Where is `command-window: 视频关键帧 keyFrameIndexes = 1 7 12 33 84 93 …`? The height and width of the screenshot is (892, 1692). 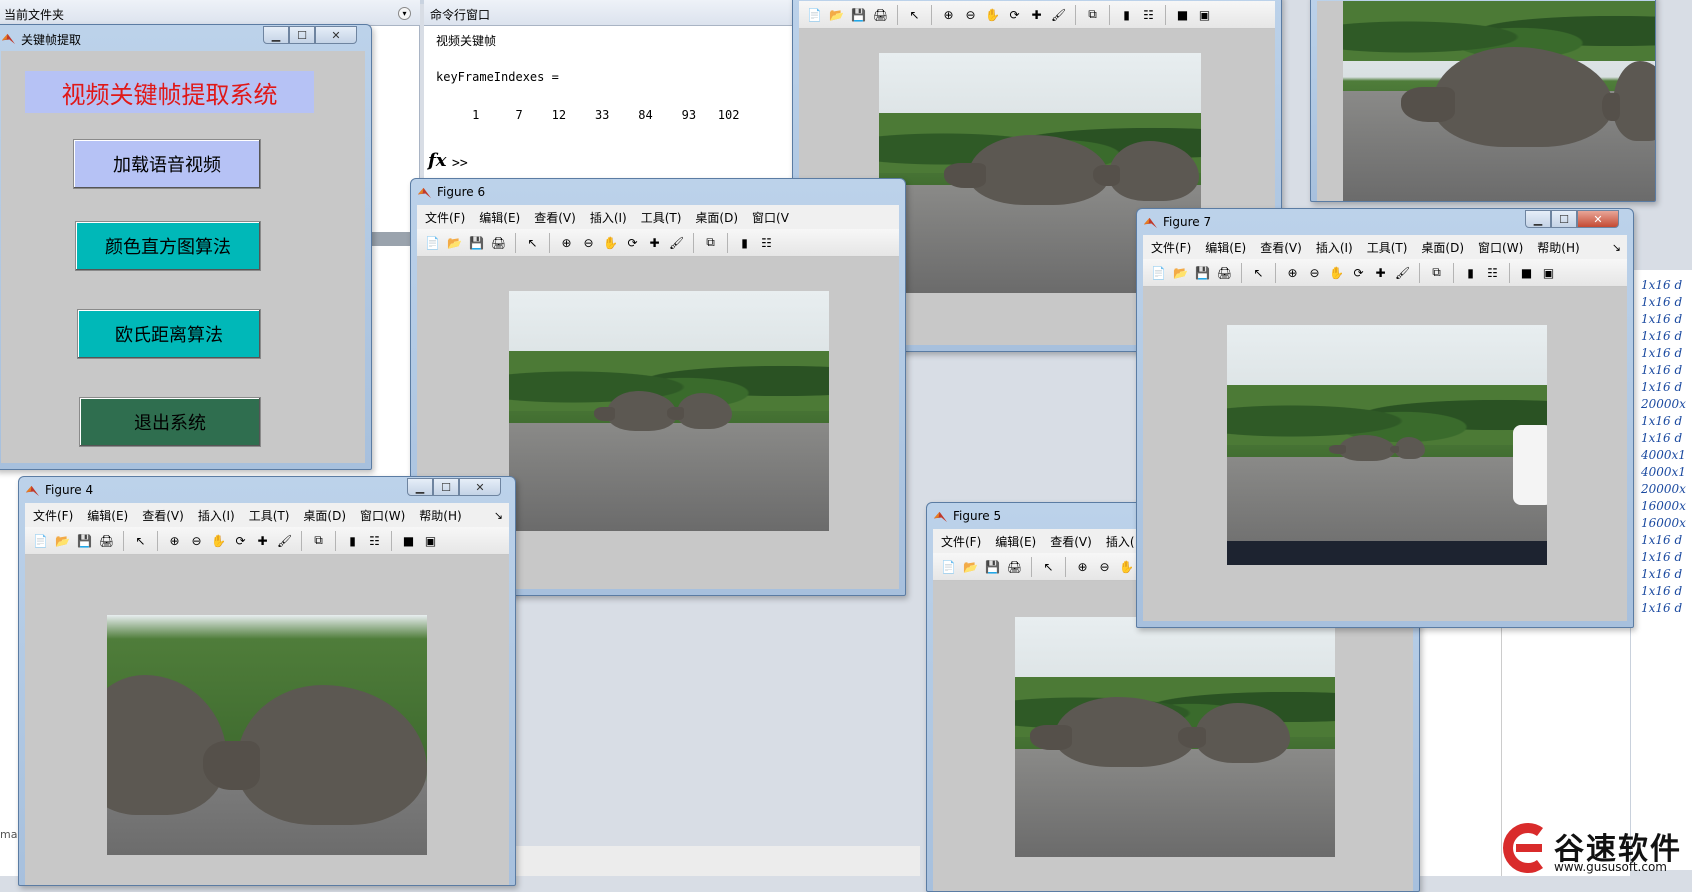
command-window: 视频关键帧 keyFrameIndexes = 1 7 12 33 84 93 … is located at coordinates (609, 106).